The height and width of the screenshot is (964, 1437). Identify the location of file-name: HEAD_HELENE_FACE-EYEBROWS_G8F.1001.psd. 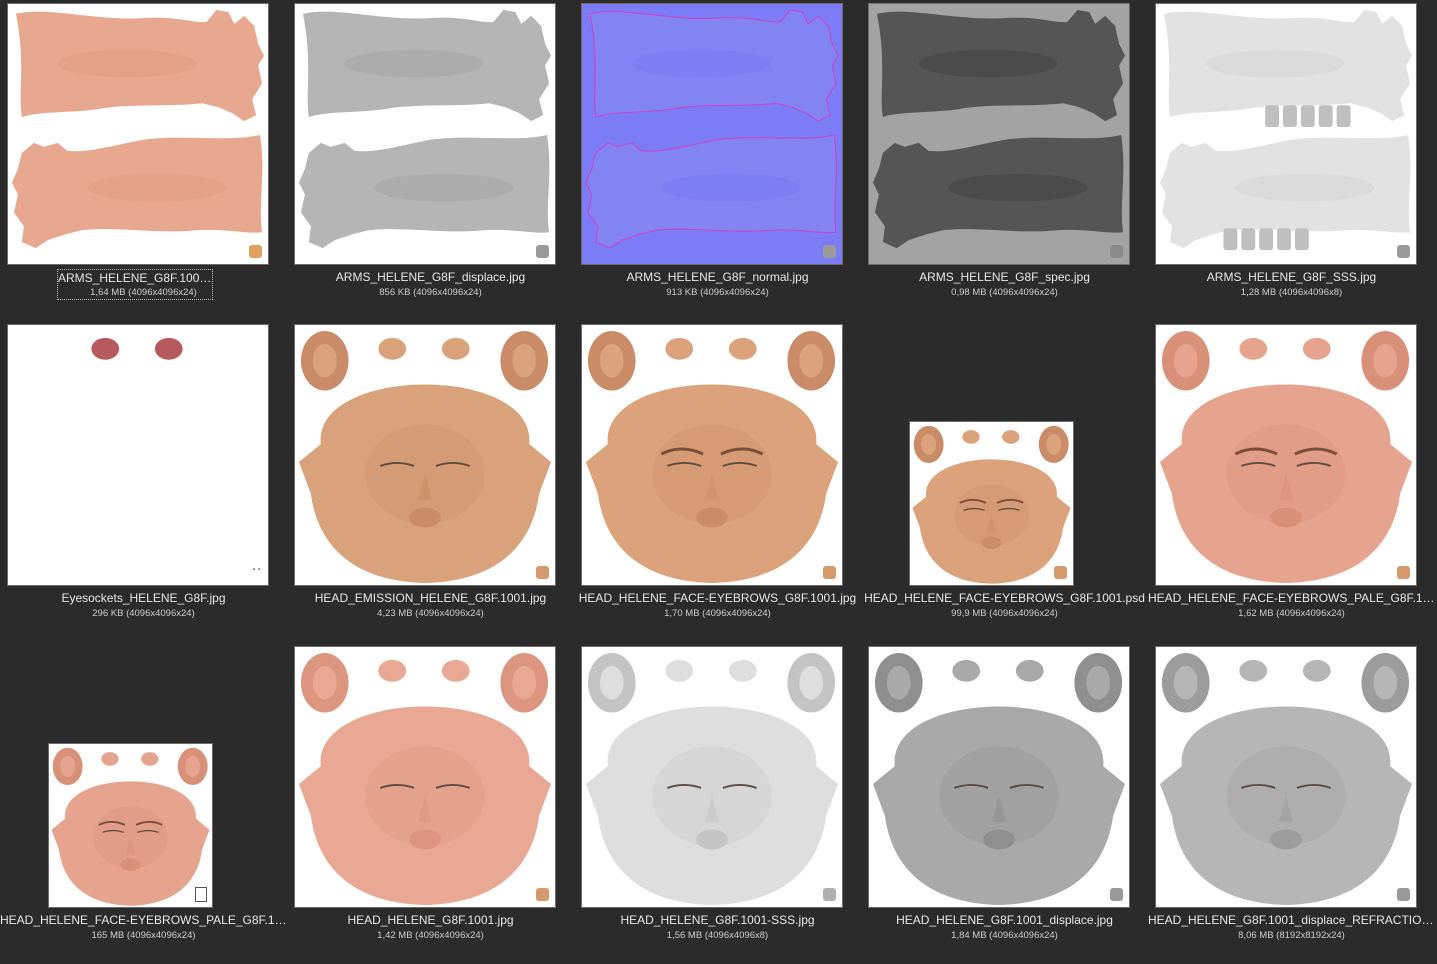
(1004, 598).